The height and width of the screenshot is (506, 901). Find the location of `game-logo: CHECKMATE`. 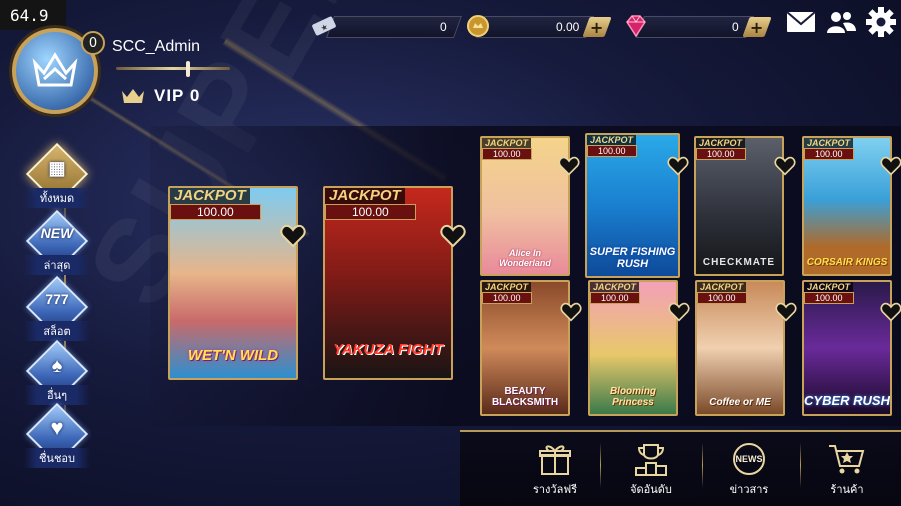

game-logo: CHECKMATE is located at coordinates (739, 262).